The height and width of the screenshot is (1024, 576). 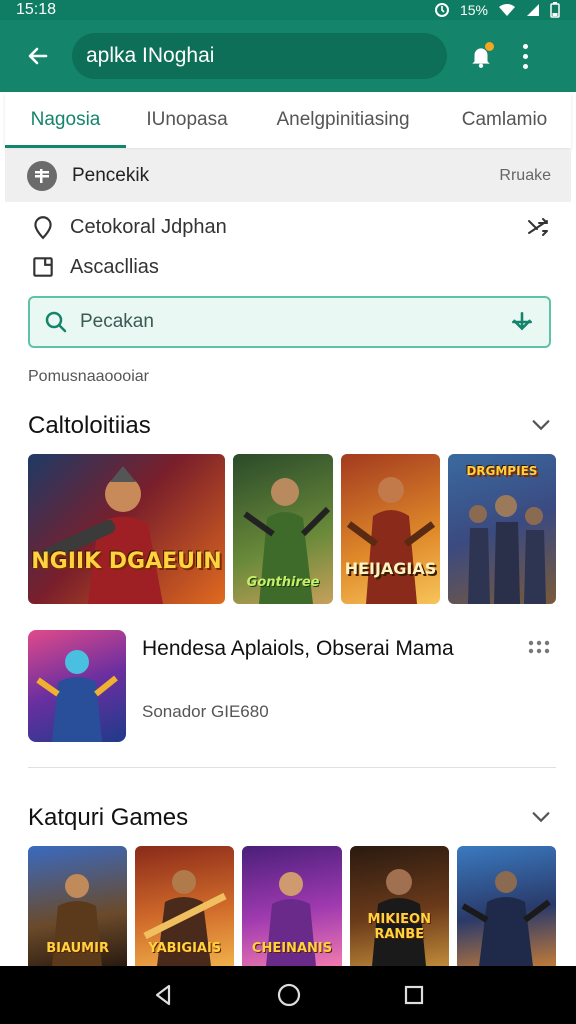 I want to click on nav-home-icon, so click(x=289, y=995).